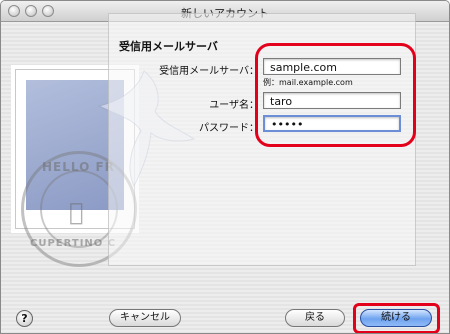 Image resolution: width=450 pixels, height=334 pixels. I want to click on incoming-server-label: 受信用メールサーバ：, so click(209, 71).